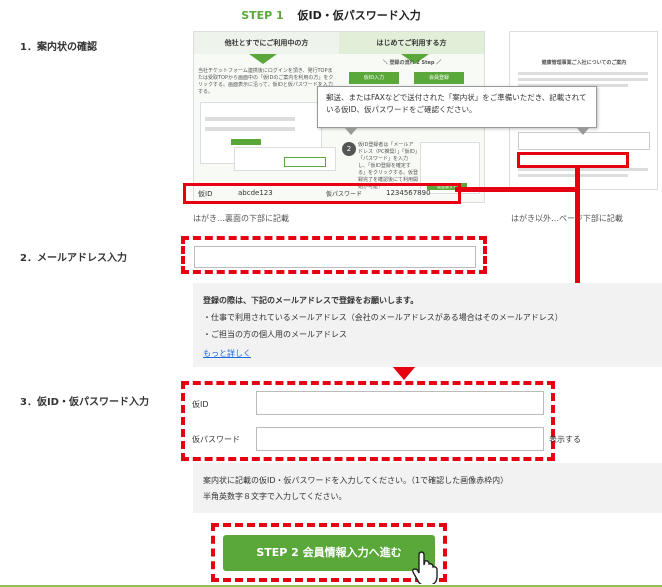  I want to click on show-password-toggle: 表示する, so click(565, 439).